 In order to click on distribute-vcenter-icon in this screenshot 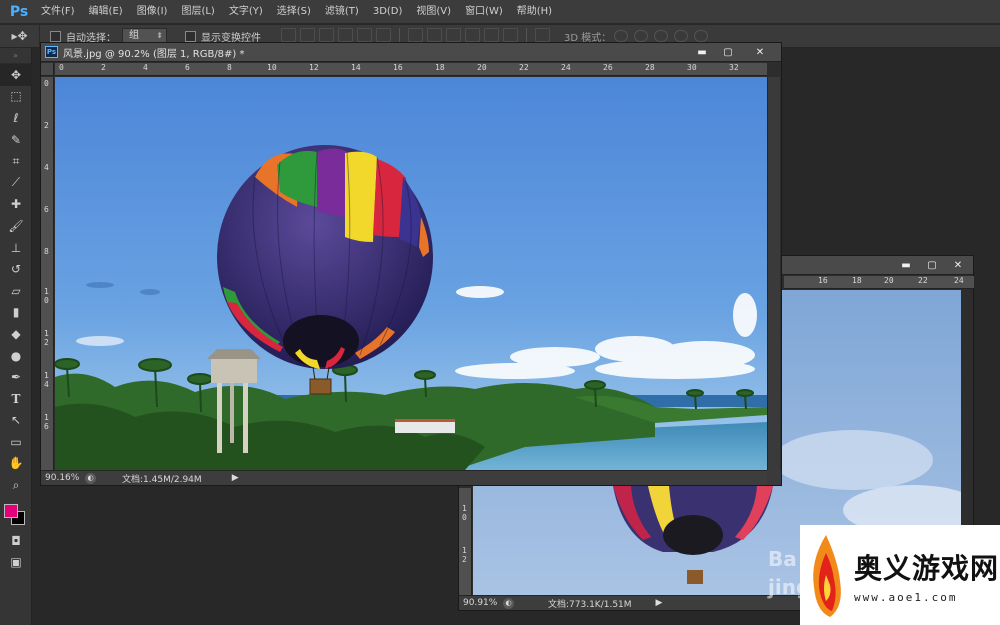, I will do `click(434, 35)`.